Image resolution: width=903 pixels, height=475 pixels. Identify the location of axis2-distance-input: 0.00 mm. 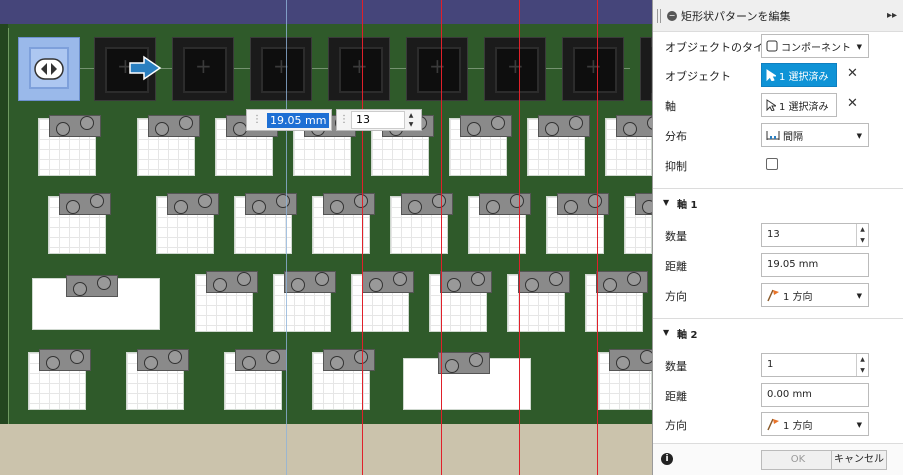
(815, 395).